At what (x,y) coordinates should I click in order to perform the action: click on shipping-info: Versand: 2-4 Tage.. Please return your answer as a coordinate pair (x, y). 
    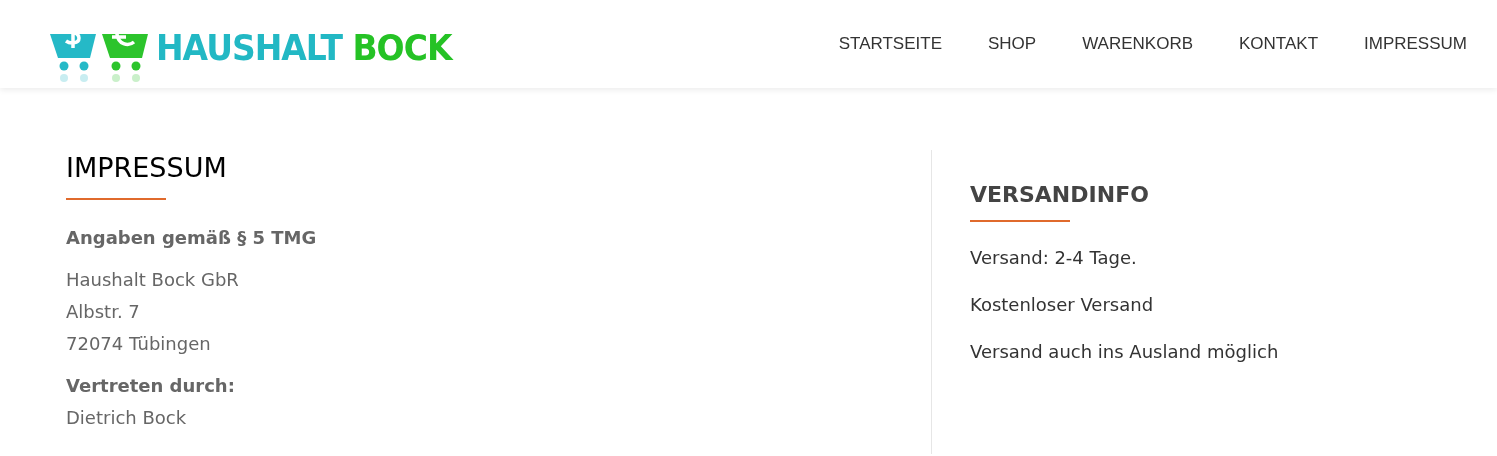
    Looking at the image, I should click on (1054, 258).